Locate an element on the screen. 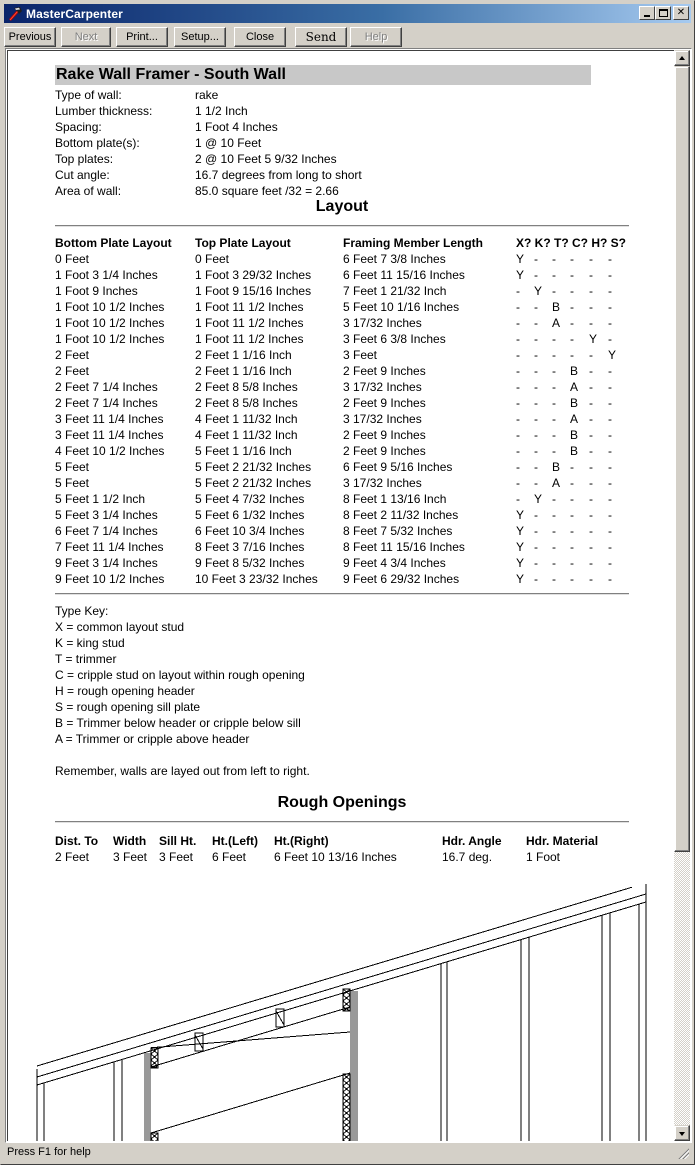  hammer-icon is located at coordinates (15, 14).